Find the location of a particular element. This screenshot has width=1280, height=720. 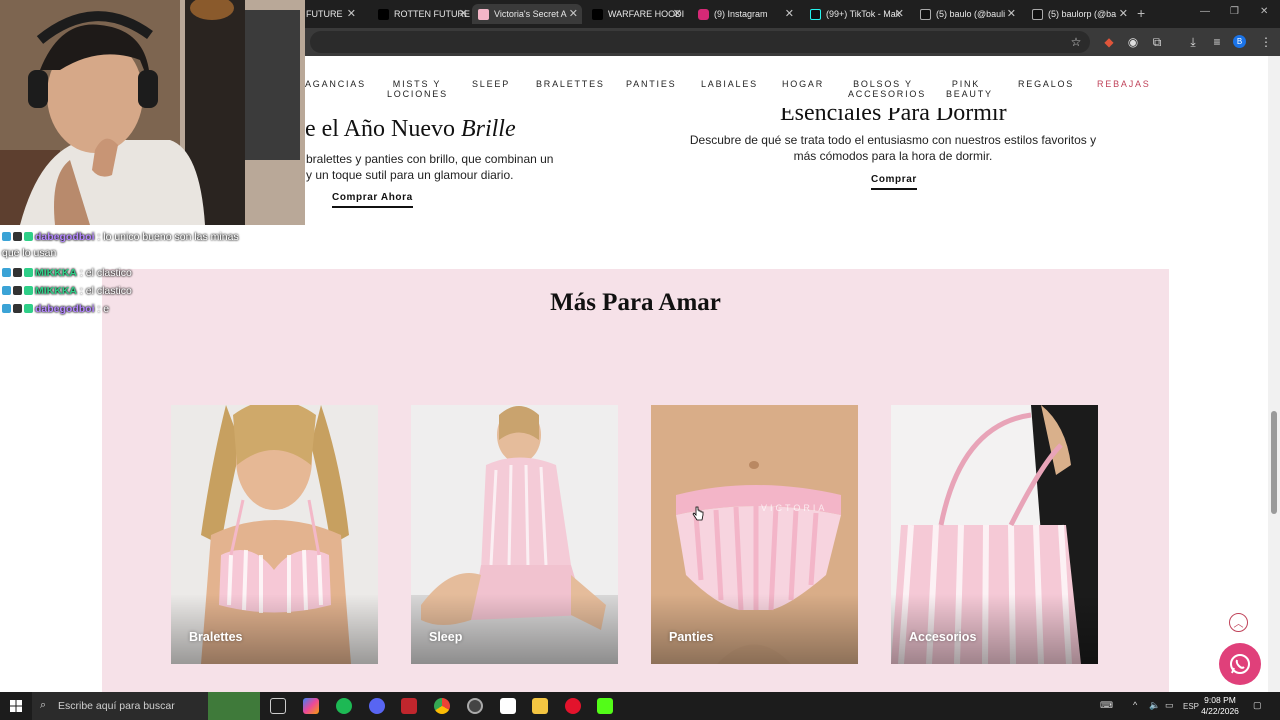

category-card-panties: VICTORIA Panties is located at coordinates (754, 534).